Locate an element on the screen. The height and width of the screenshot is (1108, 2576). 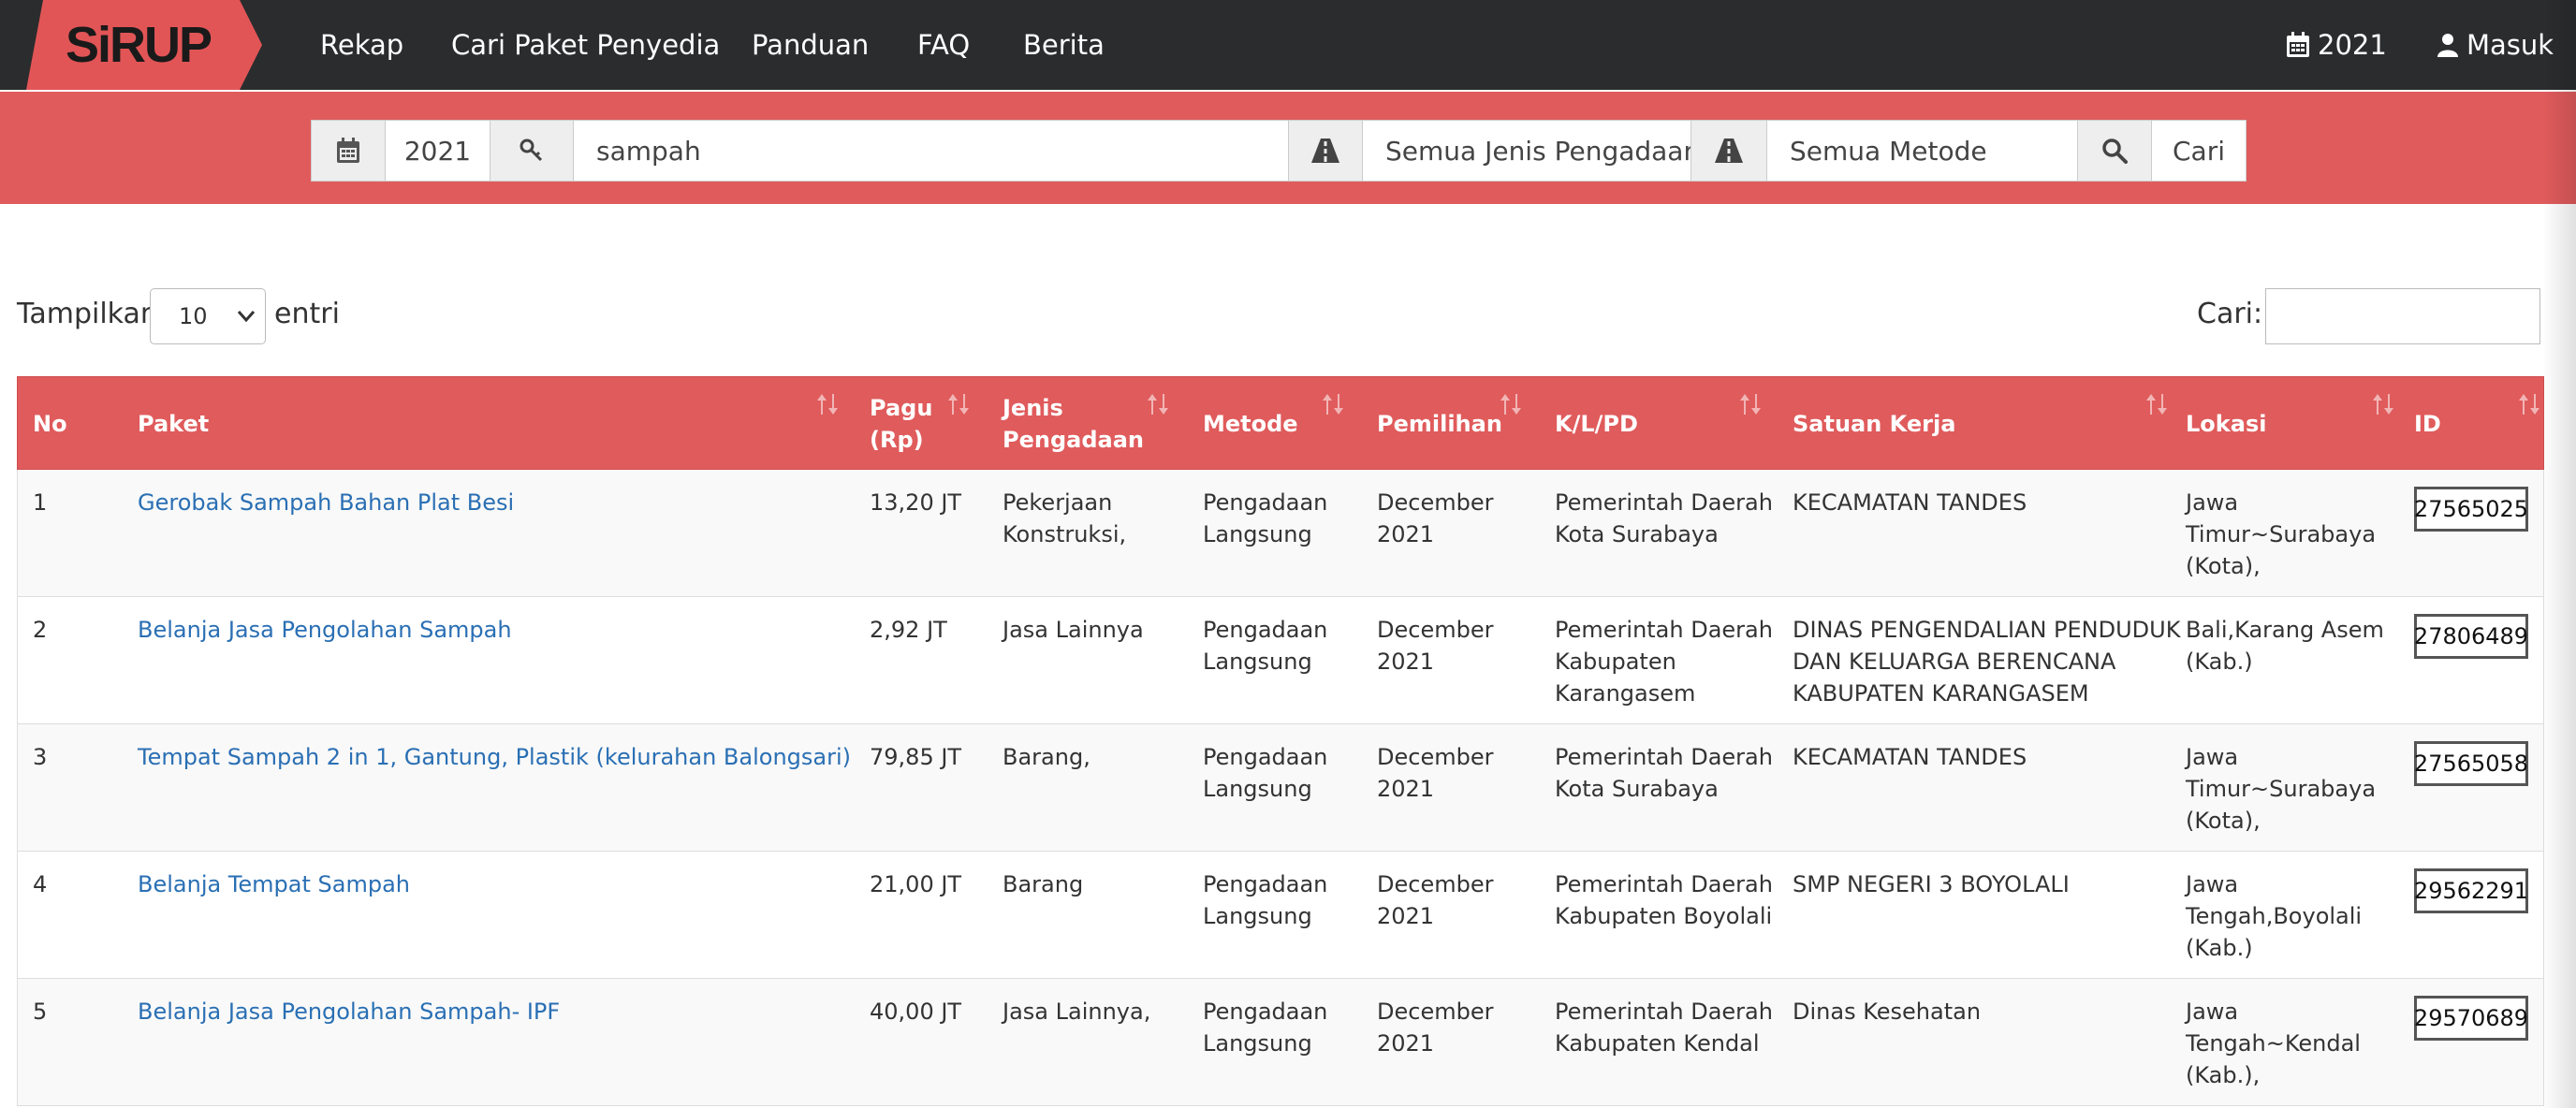
cell-line: Barang, is located at coordinates (1046, 757).